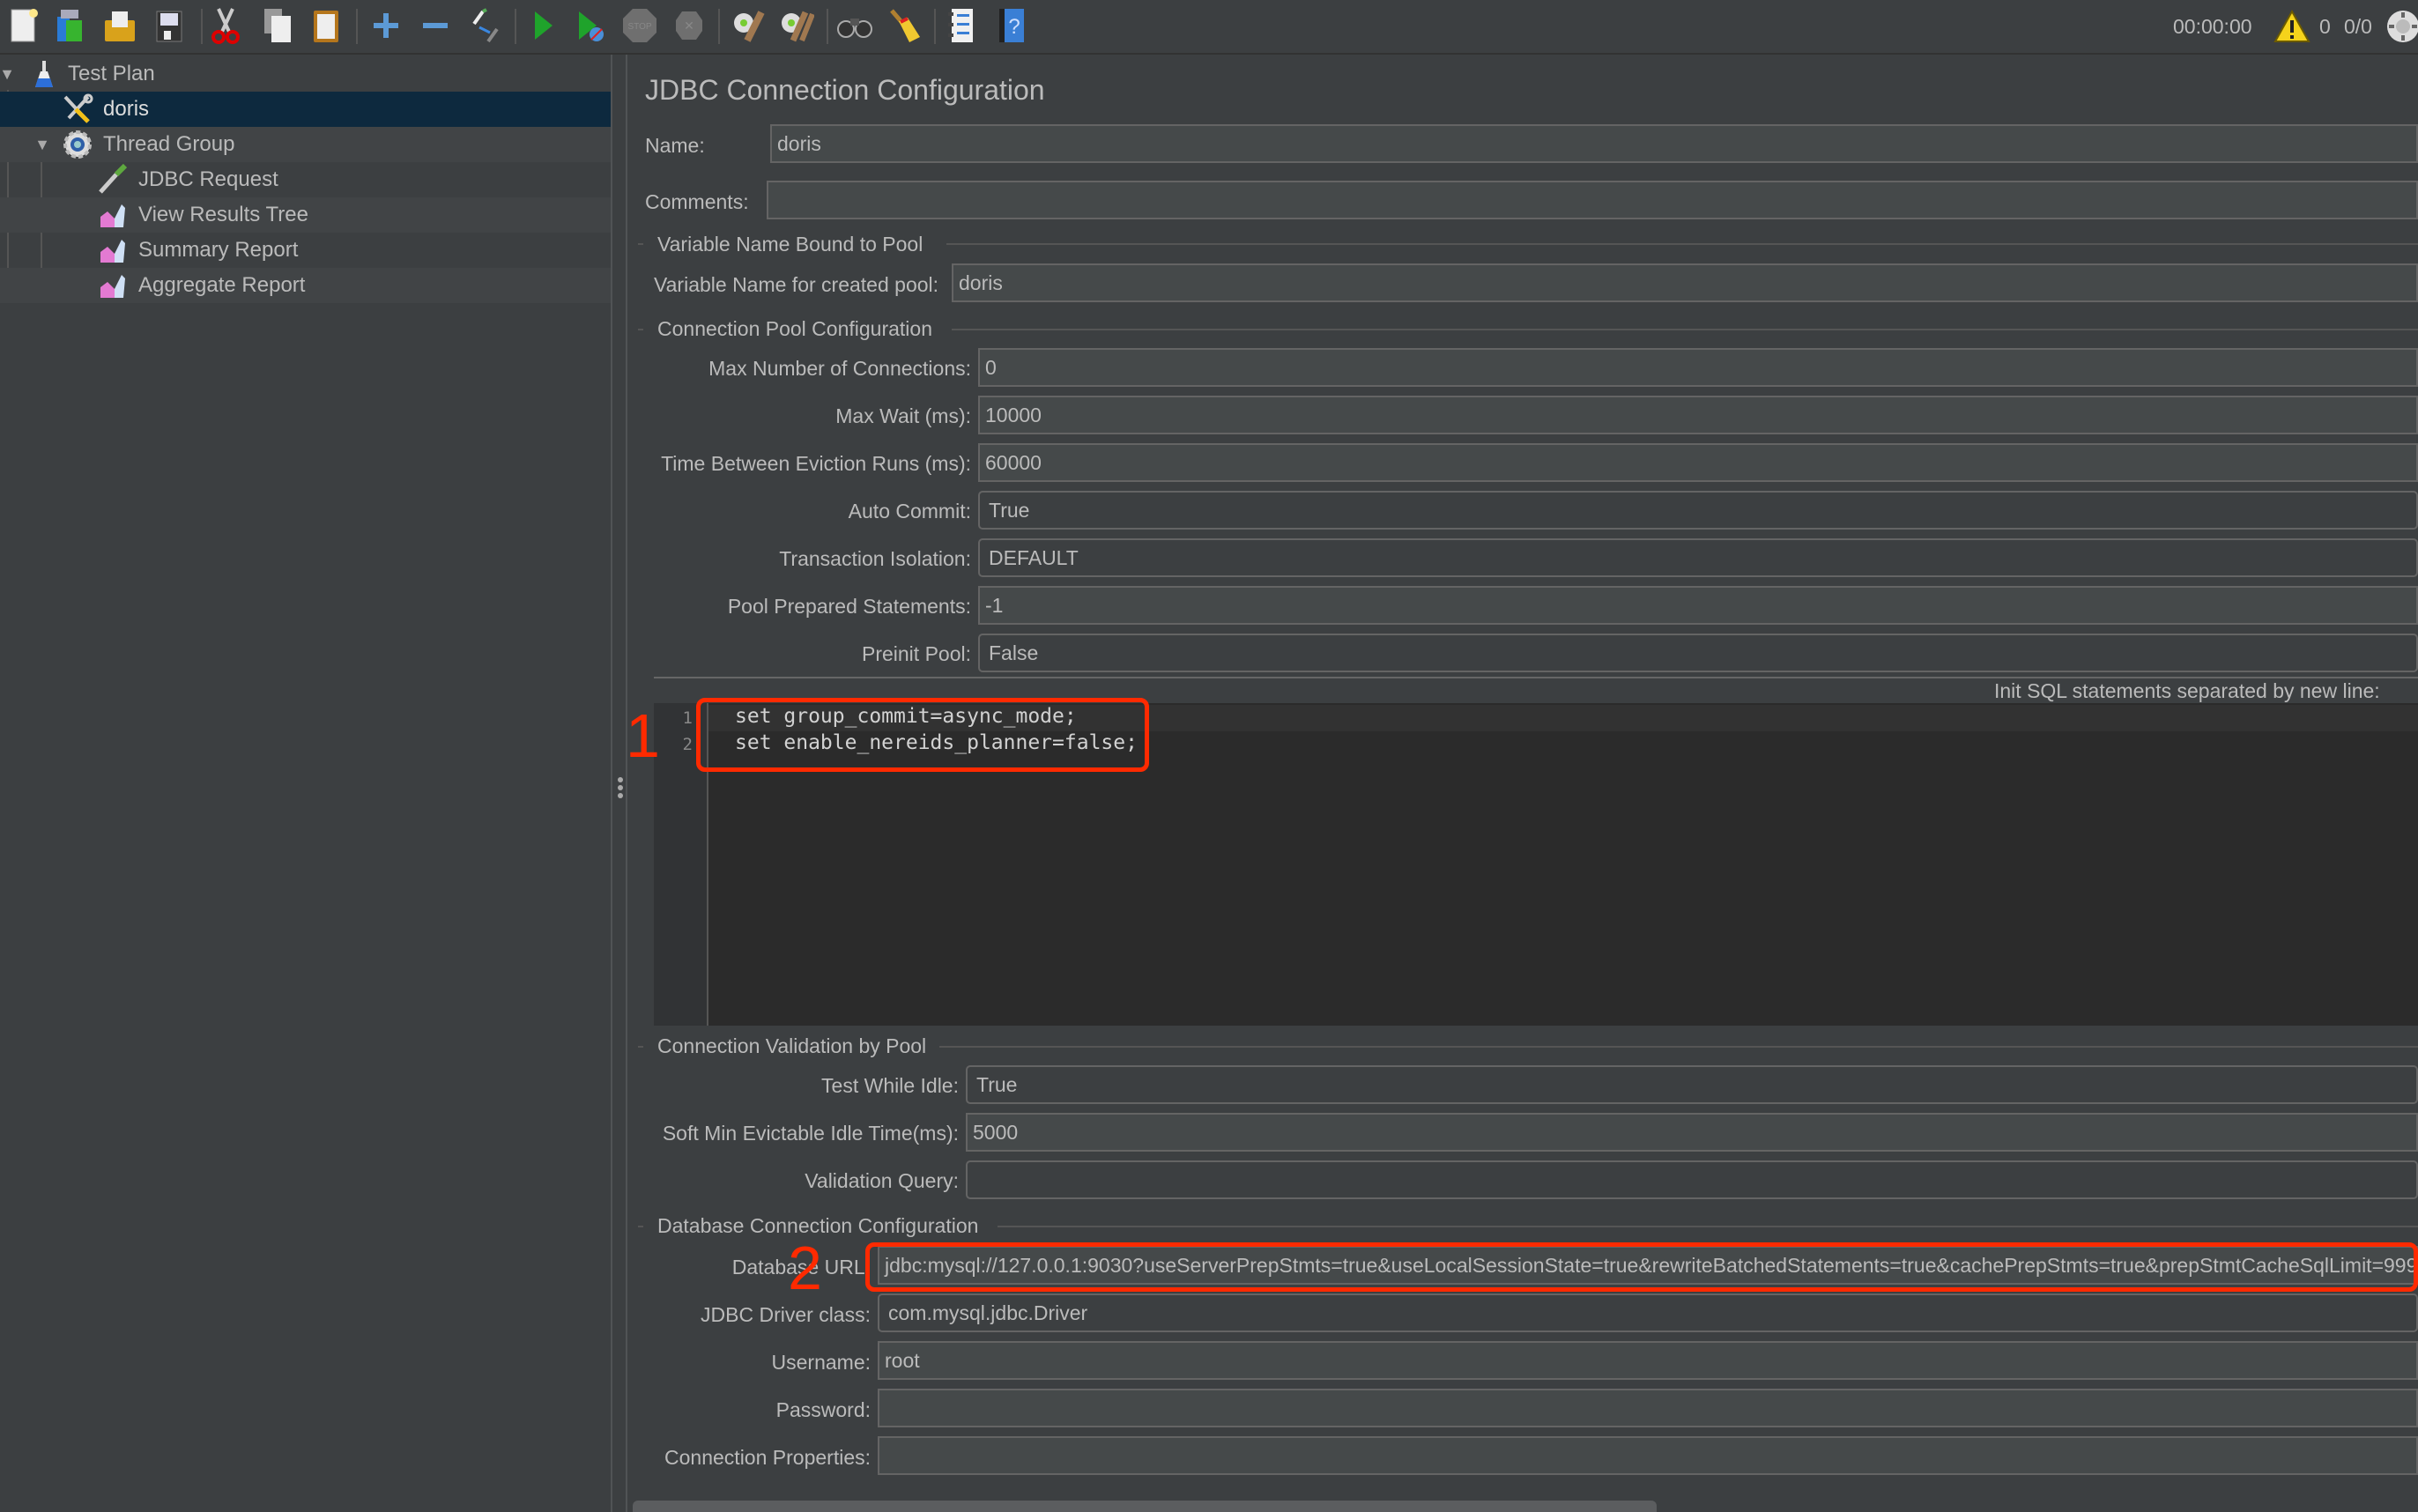 Image resolution: width=2418 pixels, height=1512 pixels. I want to click on splitter-grip-dot, so click(620, 795).